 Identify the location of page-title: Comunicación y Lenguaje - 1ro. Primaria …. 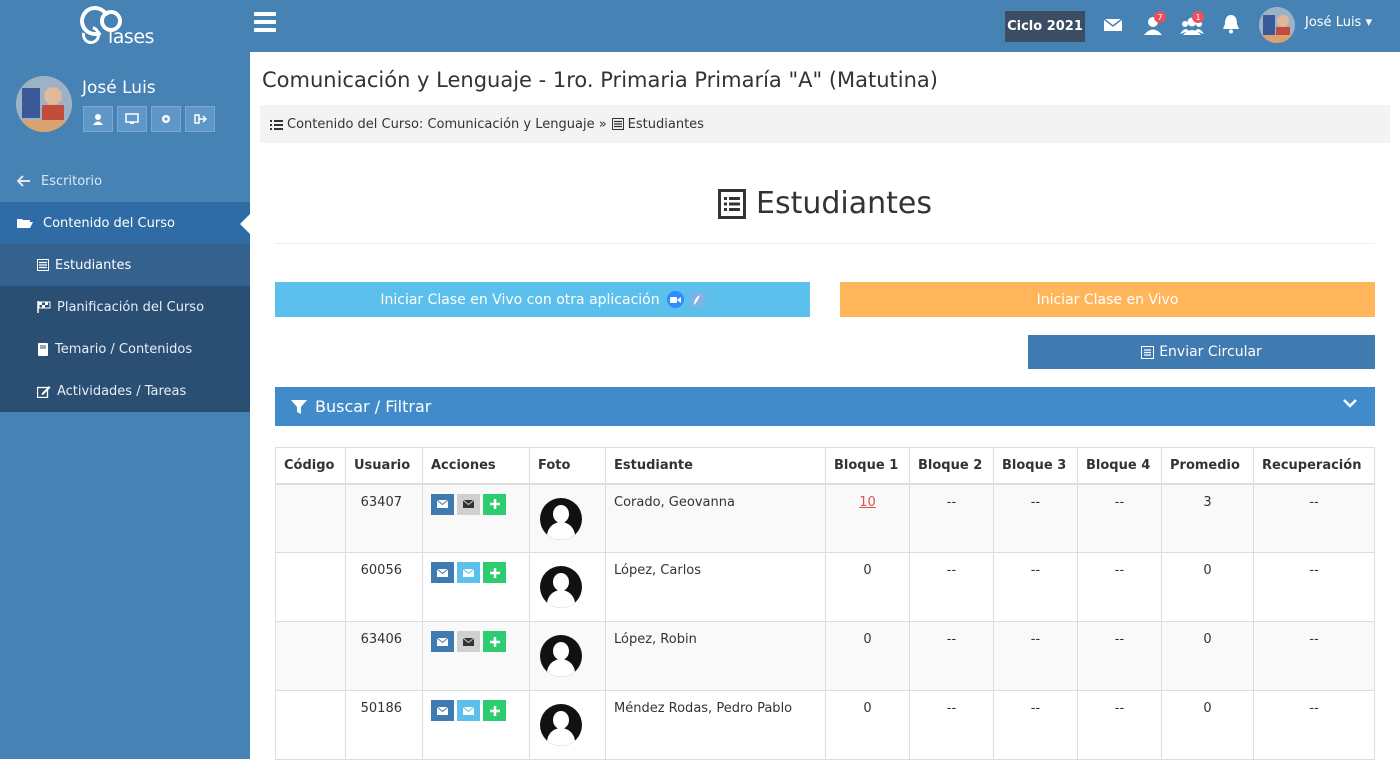
(600, 80).